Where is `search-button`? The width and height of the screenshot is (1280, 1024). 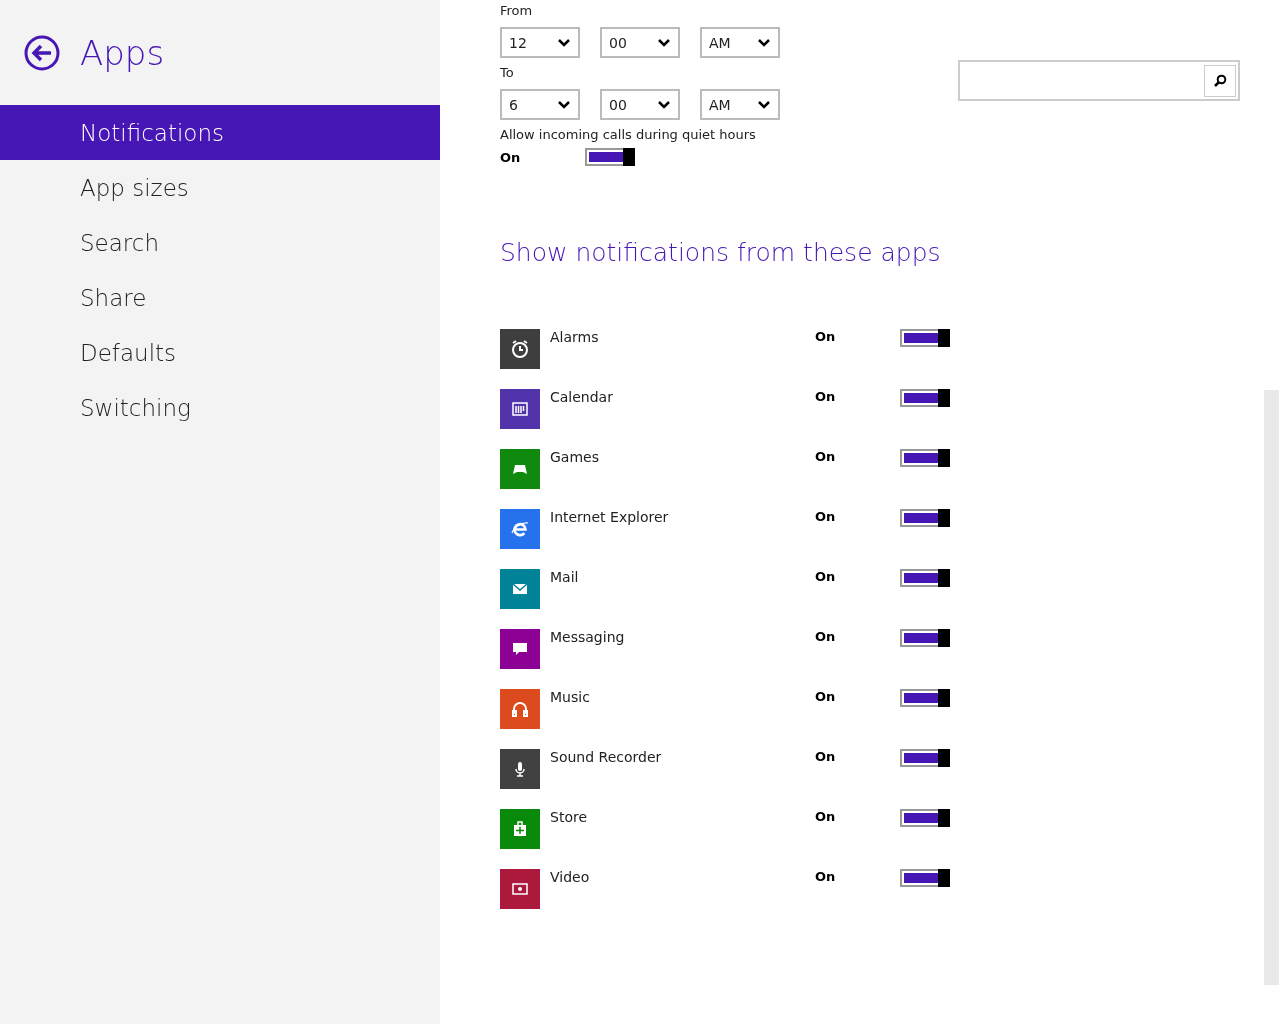 search-button is located at coordinates (1220, 80).